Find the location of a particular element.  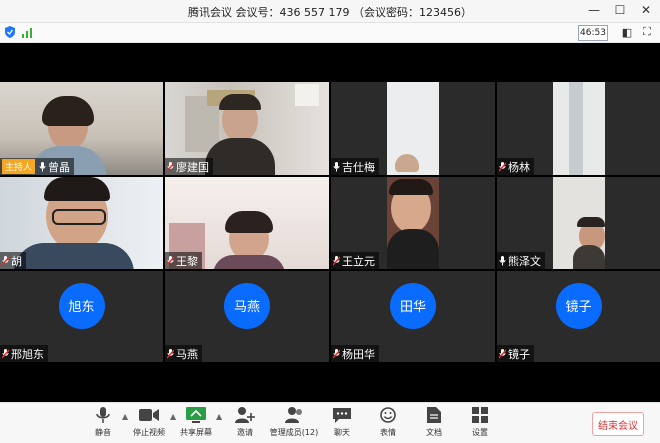

docs-button: 文档 is located at coordinates (434, 424).